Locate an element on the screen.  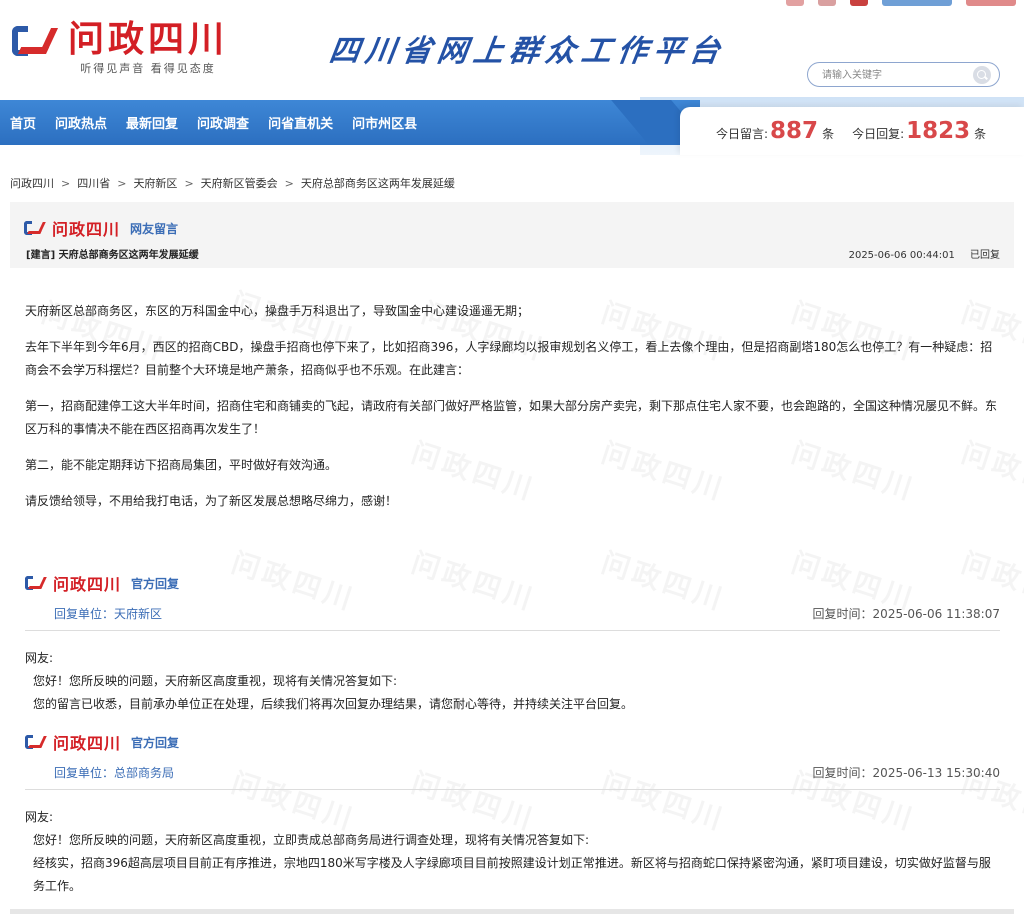
search-icon is located at coordinates (982, 75).